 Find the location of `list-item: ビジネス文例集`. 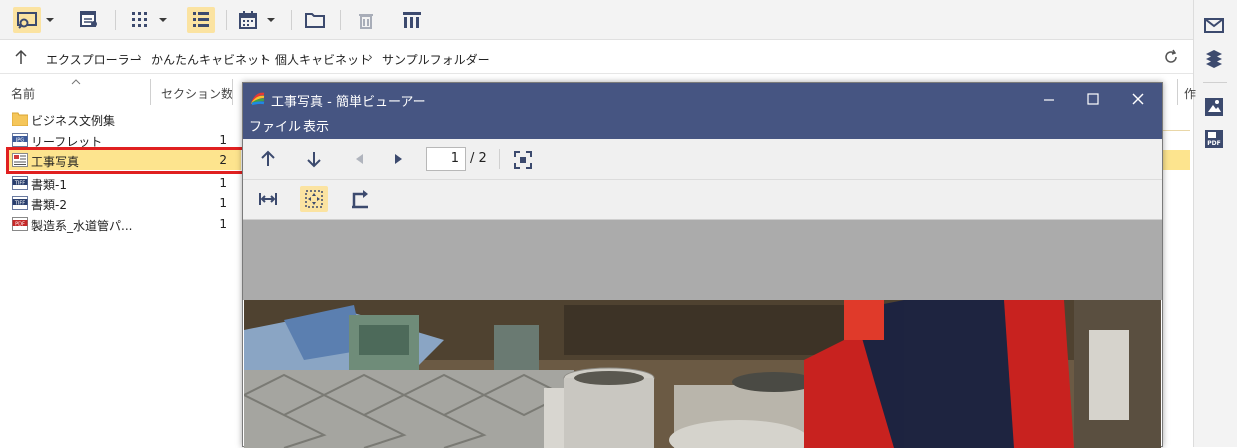

list-item: ビジネス文例集 is located at coordinates (125, 119).